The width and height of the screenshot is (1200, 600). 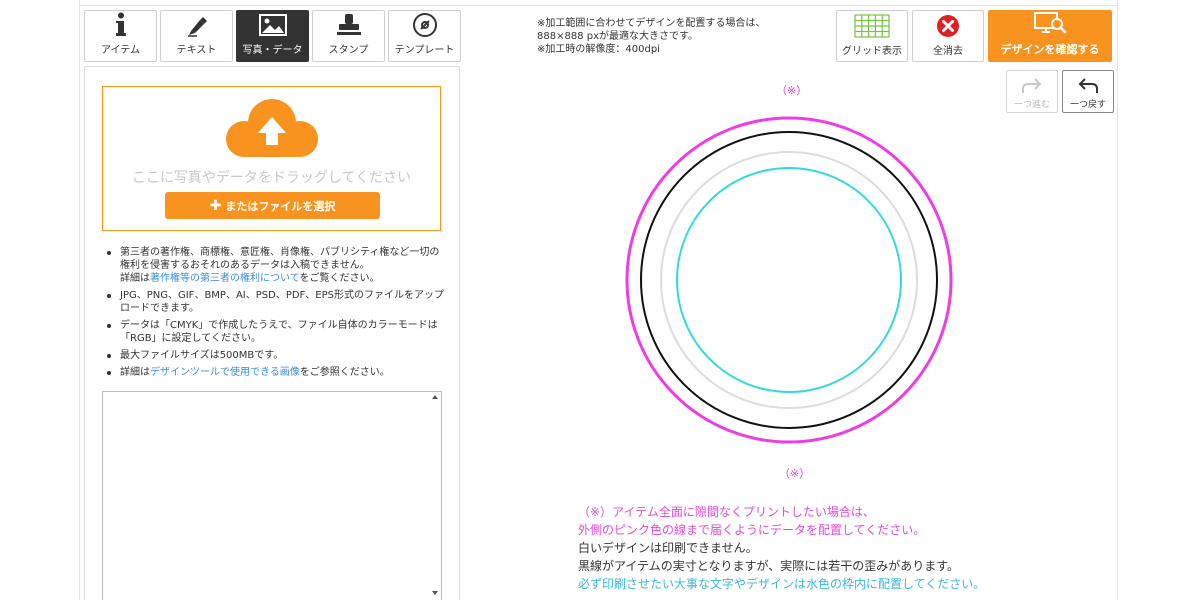 I want to click on guideline-pink-1: （※）アイテム全面に隙間なくプリントしたい場合は、, so click(x=726, y=512).